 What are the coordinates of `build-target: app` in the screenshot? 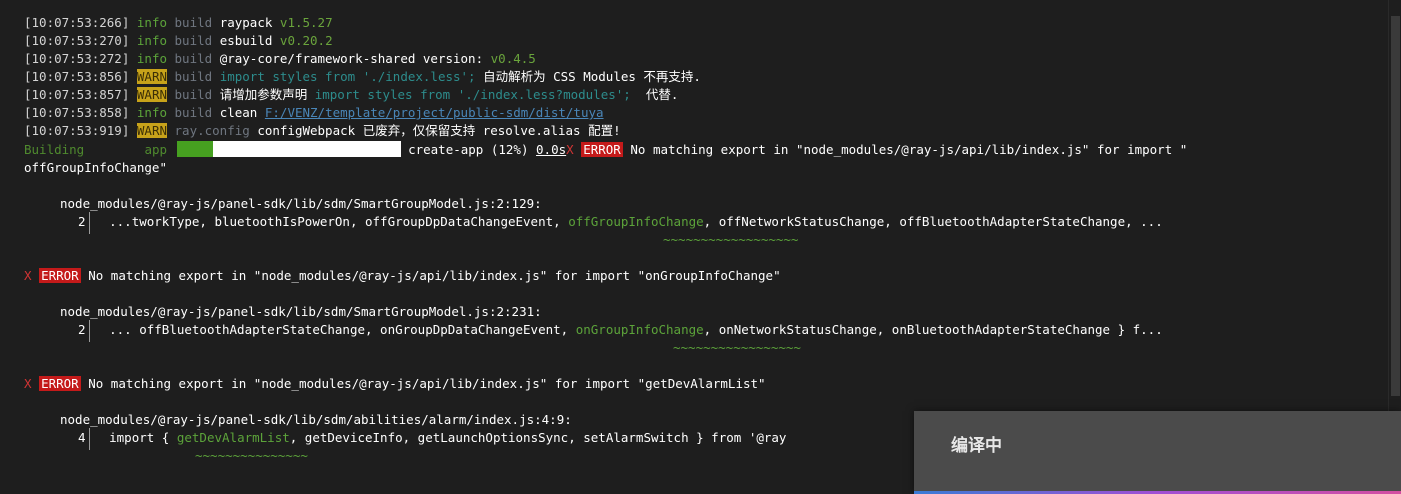 It's located at (156, 149).